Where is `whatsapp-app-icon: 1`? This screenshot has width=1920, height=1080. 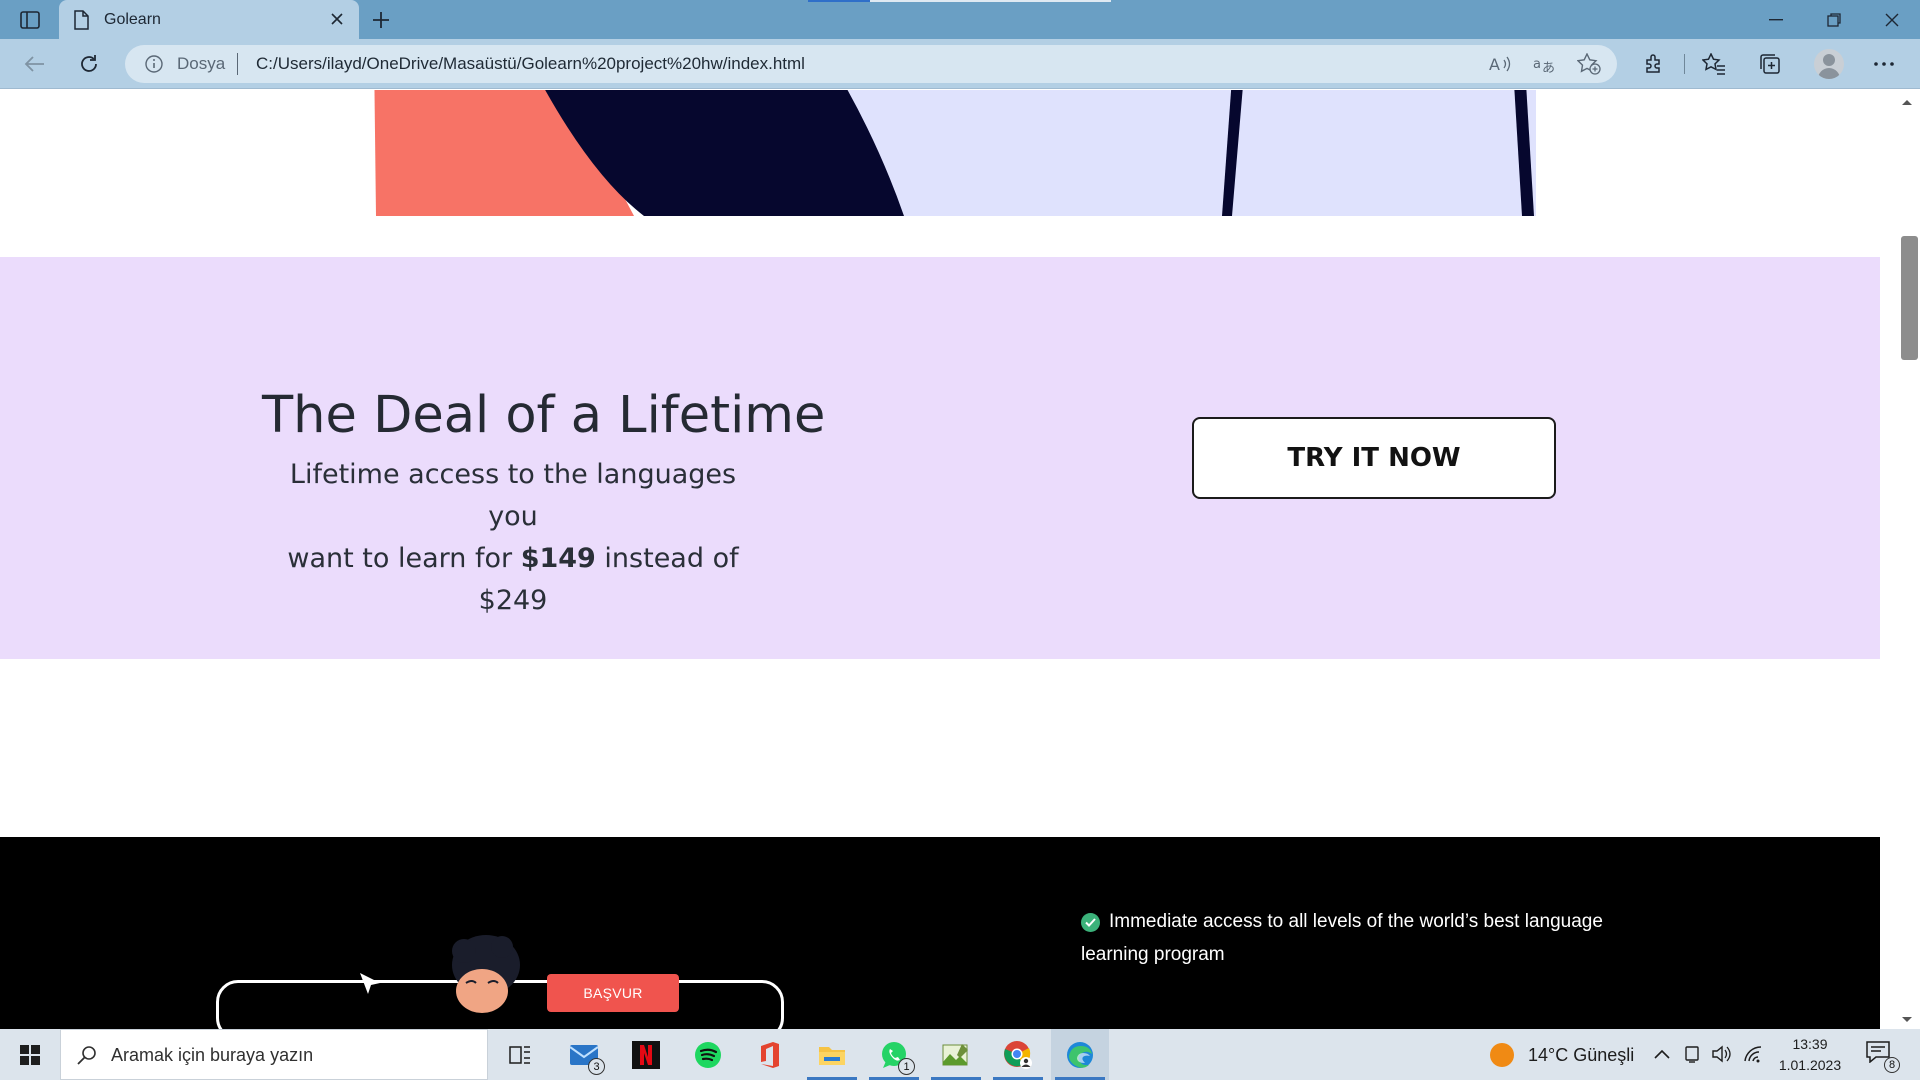 whatsapp-app-icon: 1 is located at coordinates (894, 1054).